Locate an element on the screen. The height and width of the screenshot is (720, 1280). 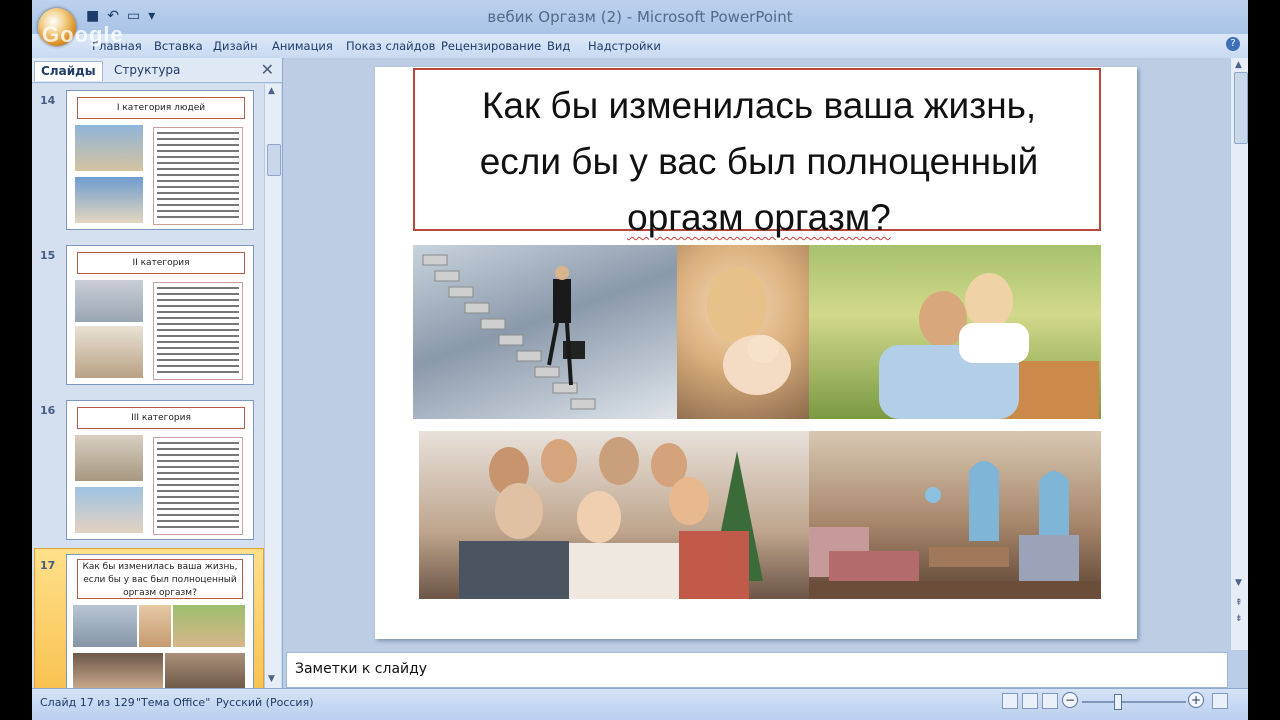
tab-review: Рецензирование is located at coordinates (491, 46).